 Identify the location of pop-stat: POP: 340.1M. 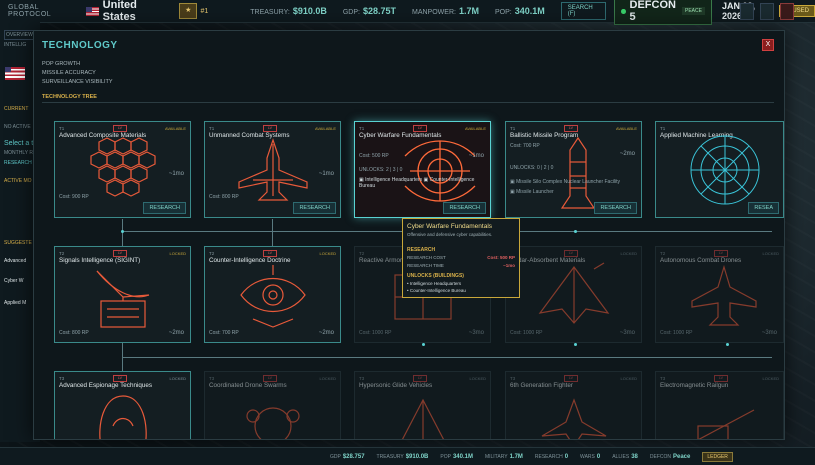
(519, 11).